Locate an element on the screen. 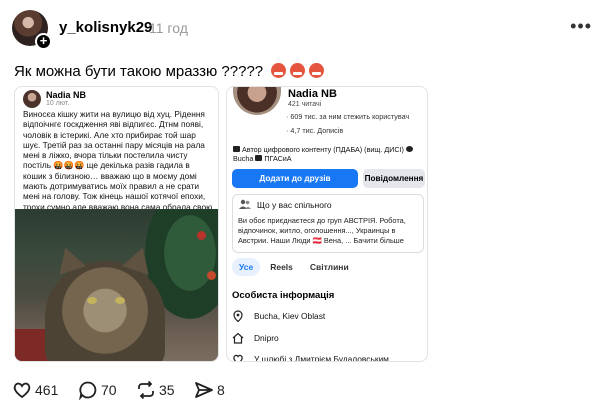  caption-emoji-row is located at coordinates (299, 72).